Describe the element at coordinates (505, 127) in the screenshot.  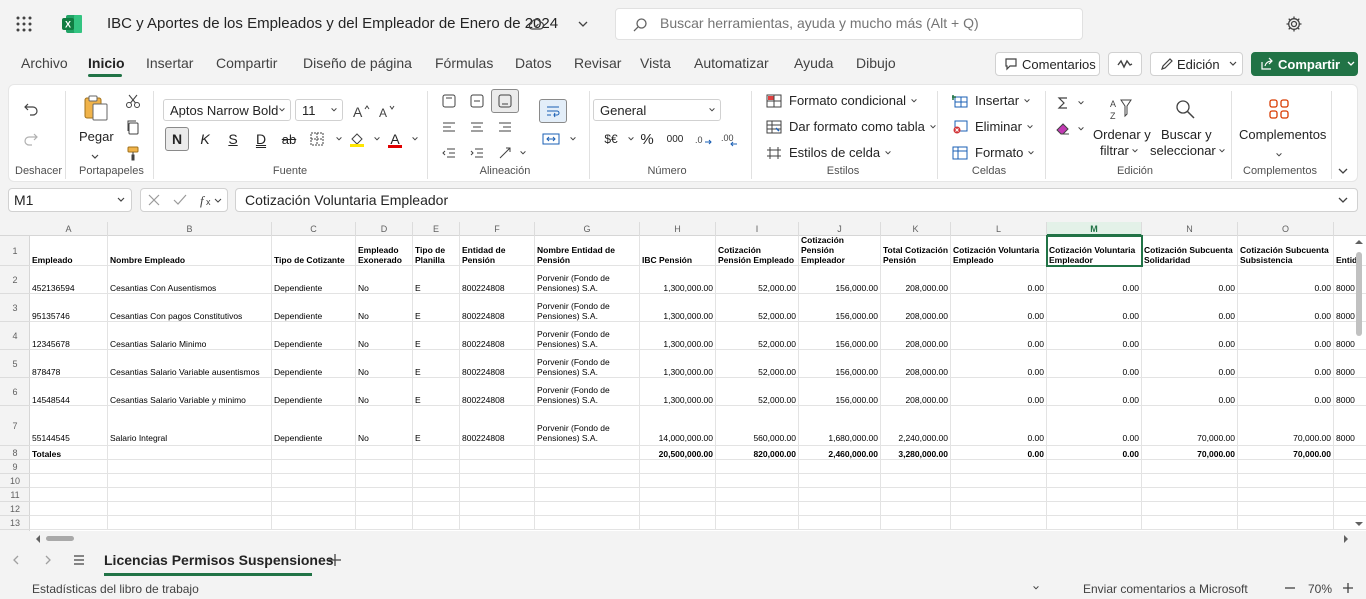
I see `align-right-icon` at that location.